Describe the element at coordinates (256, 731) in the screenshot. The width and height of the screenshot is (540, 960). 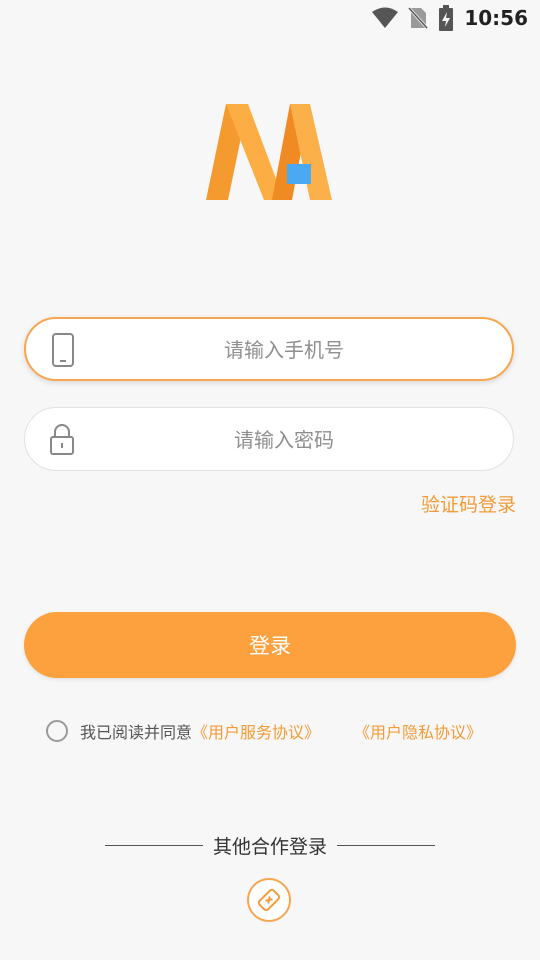
I see `terms-link: 《用户服务协议》` at that location.